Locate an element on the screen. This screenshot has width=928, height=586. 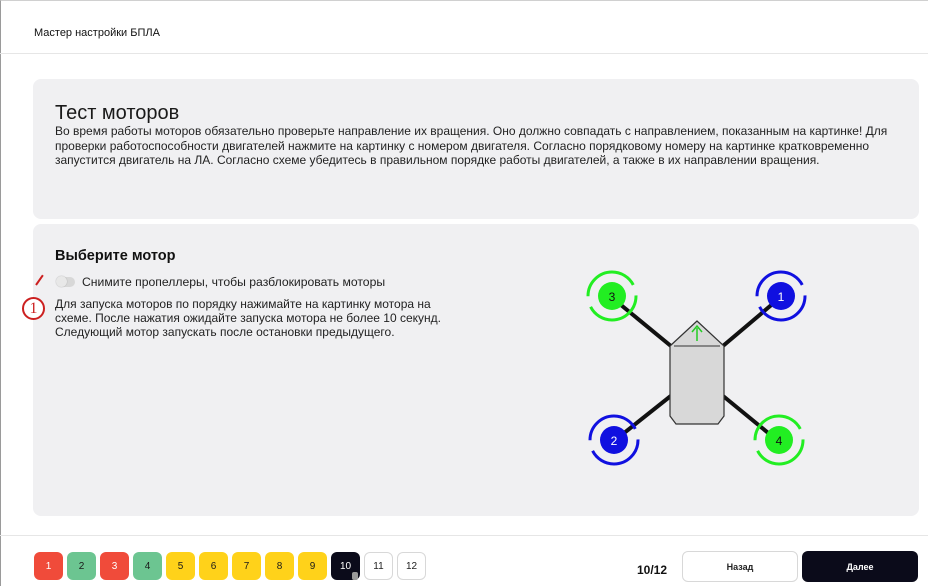
window-title: Мастер настройки БПЛА is located at coordinates (97, 33).